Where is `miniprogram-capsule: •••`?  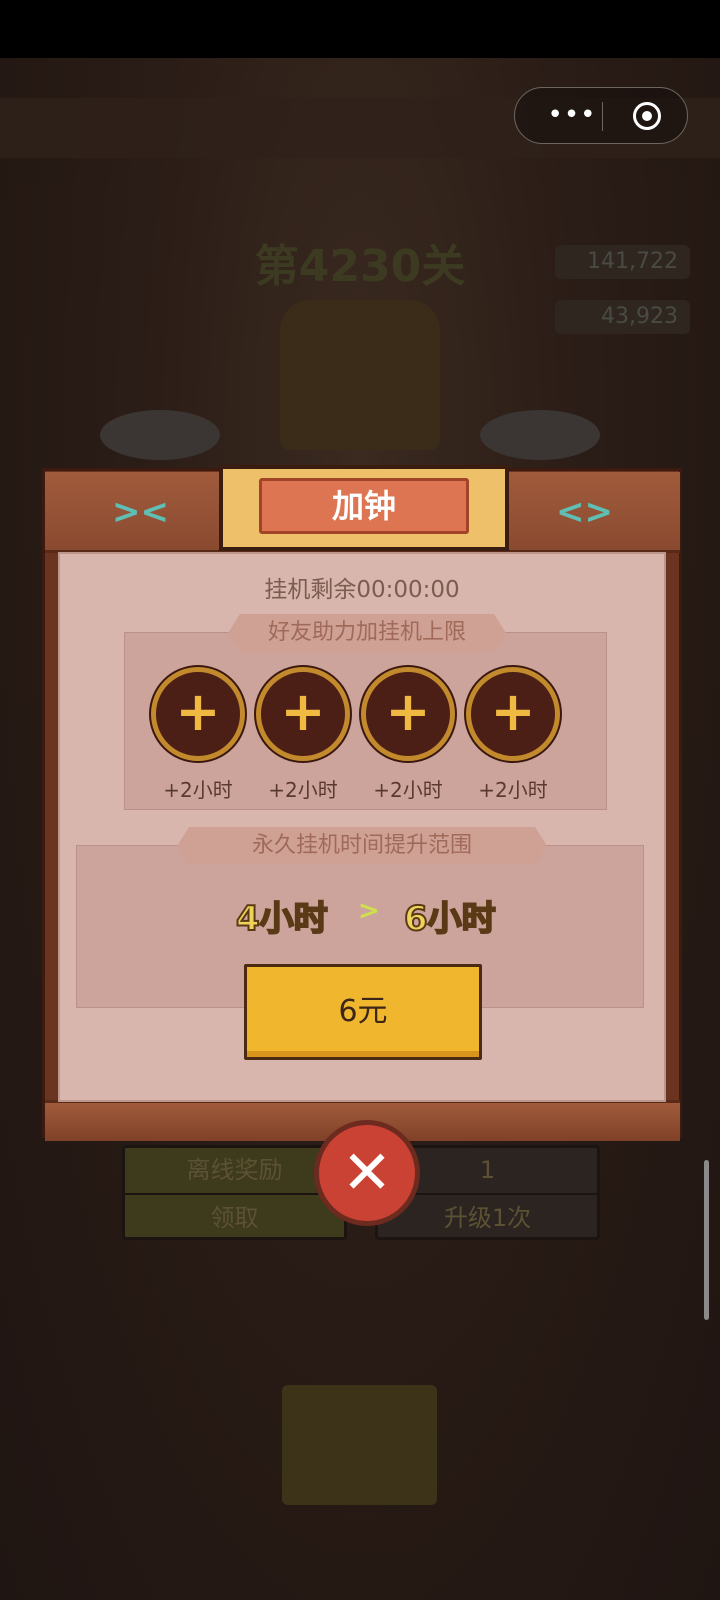 miniprogram-capsule: ••• is located at coordinates (601, 115).